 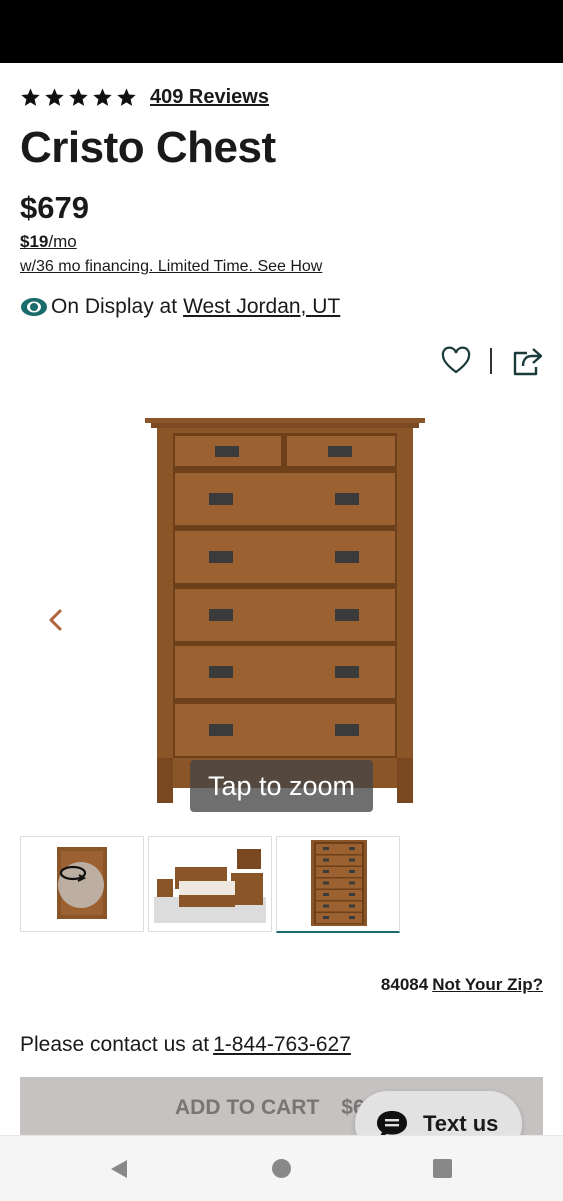 I want to click on system-nav-bar, so click(x=281, y=1168).